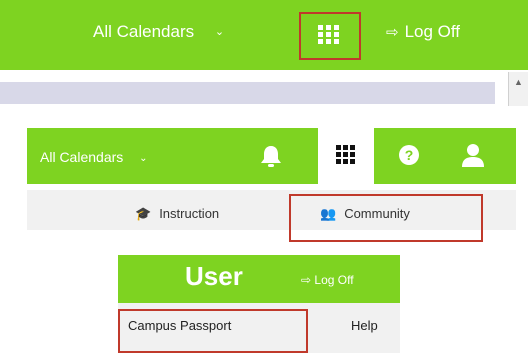  I want to click on tab-community: 👥 Community, so click(365, 214).